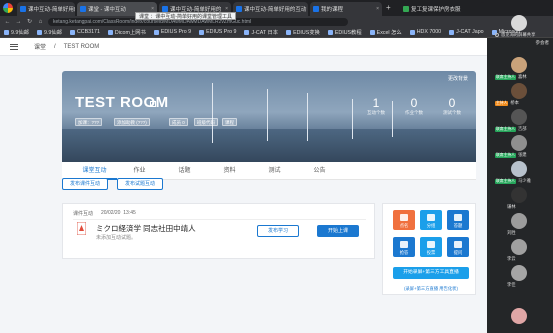 The image size is (553, 333). I want to click on tool-question: 提问, so click(458, 247).